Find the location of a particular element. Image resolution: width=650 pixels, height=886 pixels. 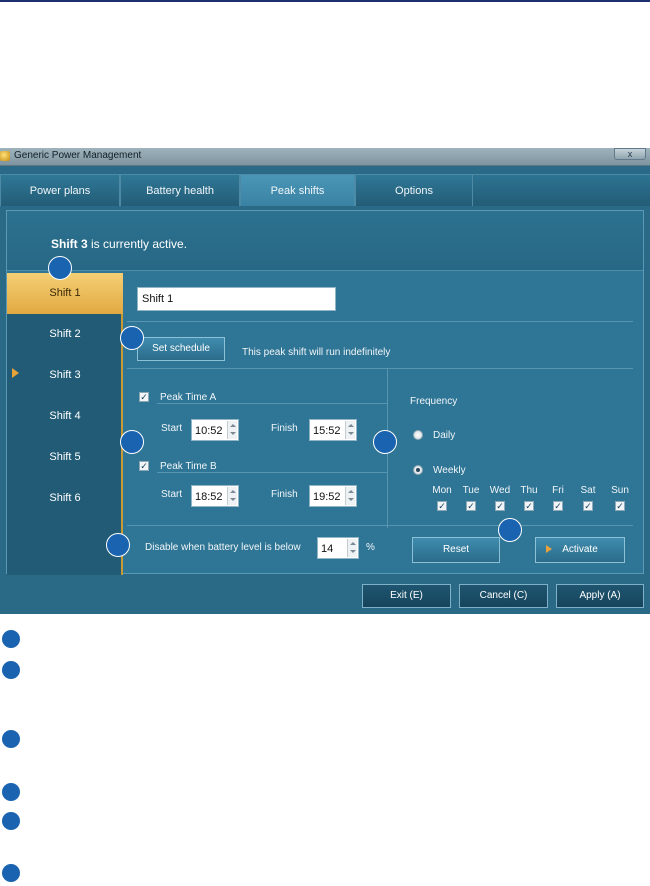

day-checkbox-tue: ✓ is located at coordinates (471, 506).